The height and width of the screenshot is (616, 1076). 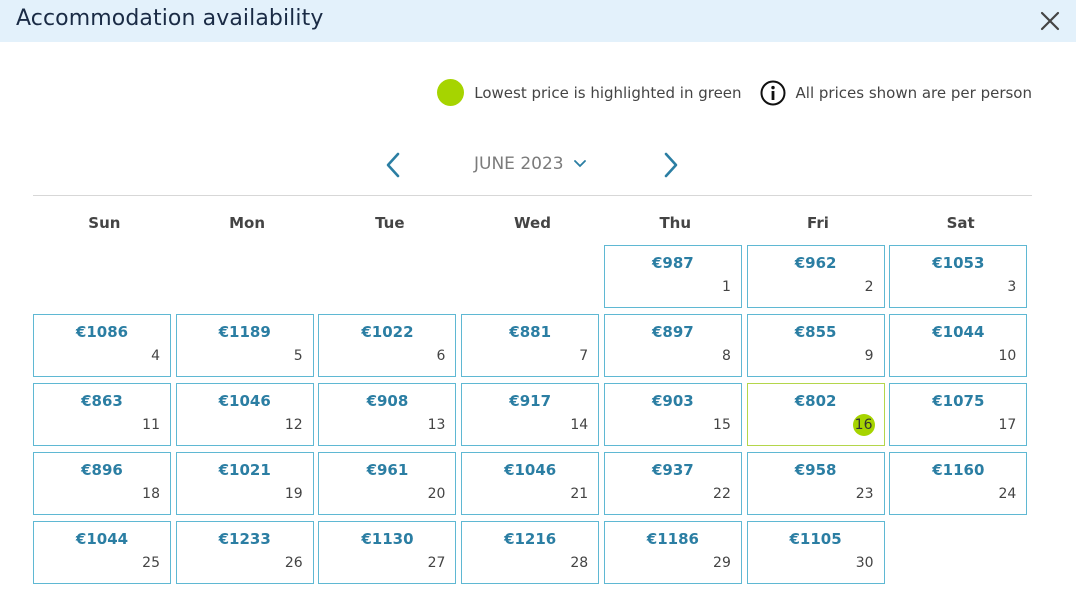 I want to click on day-number: 12, so click(x=293, y=425).